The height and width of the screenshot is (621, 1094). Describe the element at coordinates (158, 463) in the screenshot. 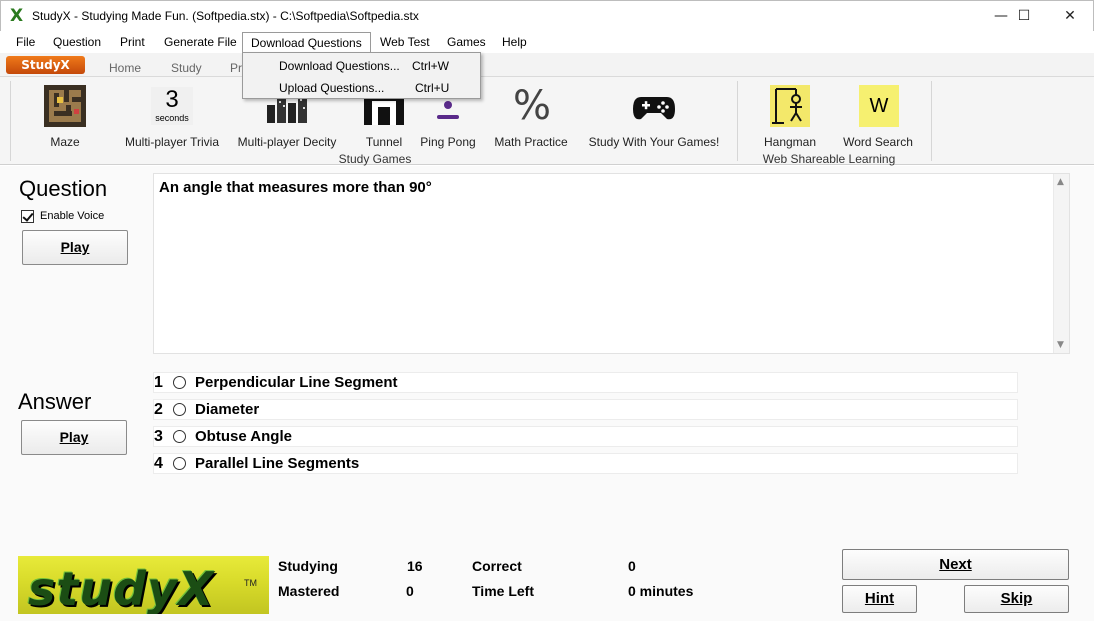

I see `answer-number: 4` at that location.